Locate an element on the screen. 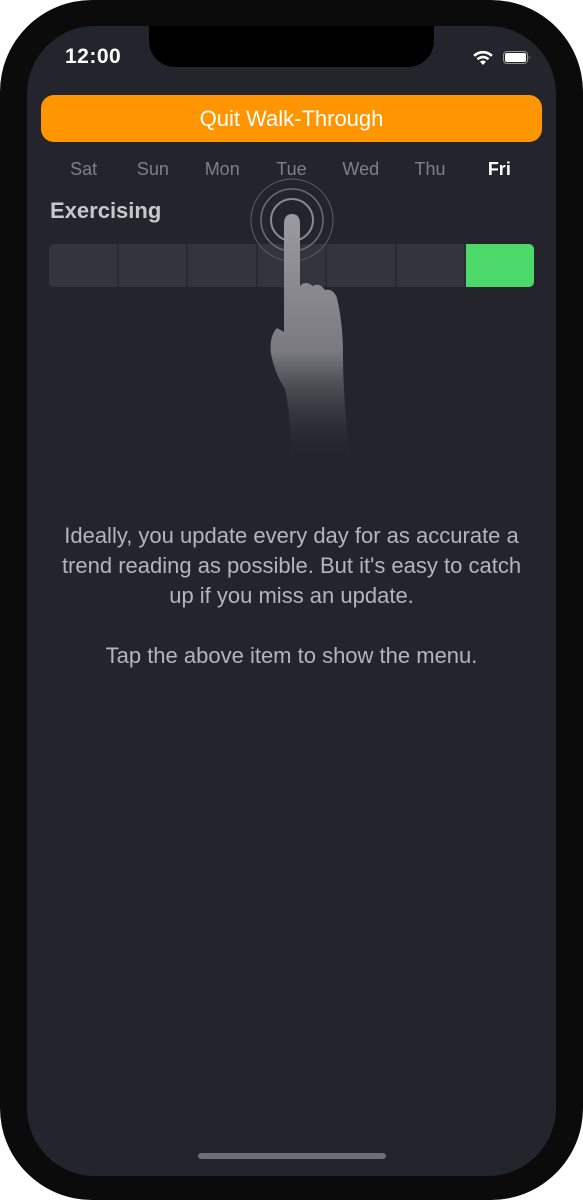 The width and height of the screenshot is (583, 1200). habit-cell-thu is located at coordinates (432, 265).